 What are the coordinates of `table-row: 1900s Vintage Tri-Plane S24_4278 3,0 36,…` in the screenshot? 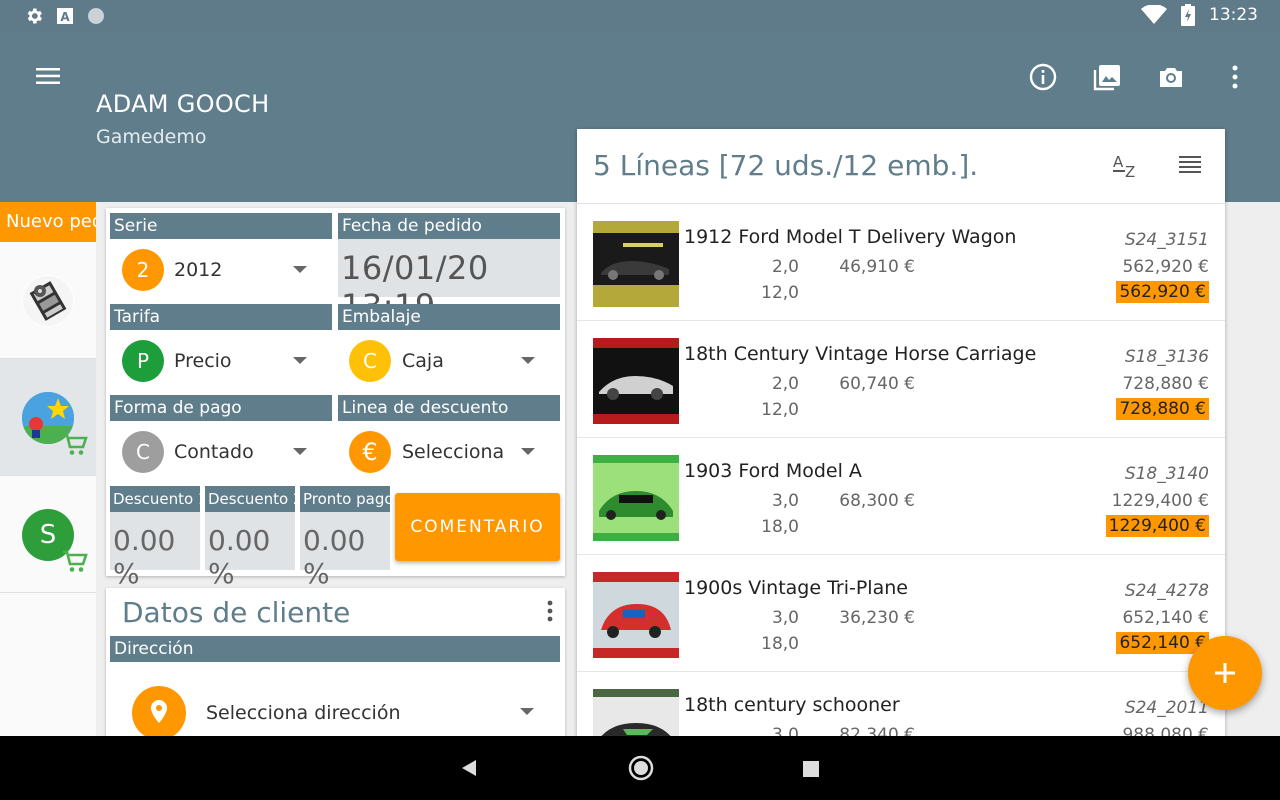 It's located at (901, 613).